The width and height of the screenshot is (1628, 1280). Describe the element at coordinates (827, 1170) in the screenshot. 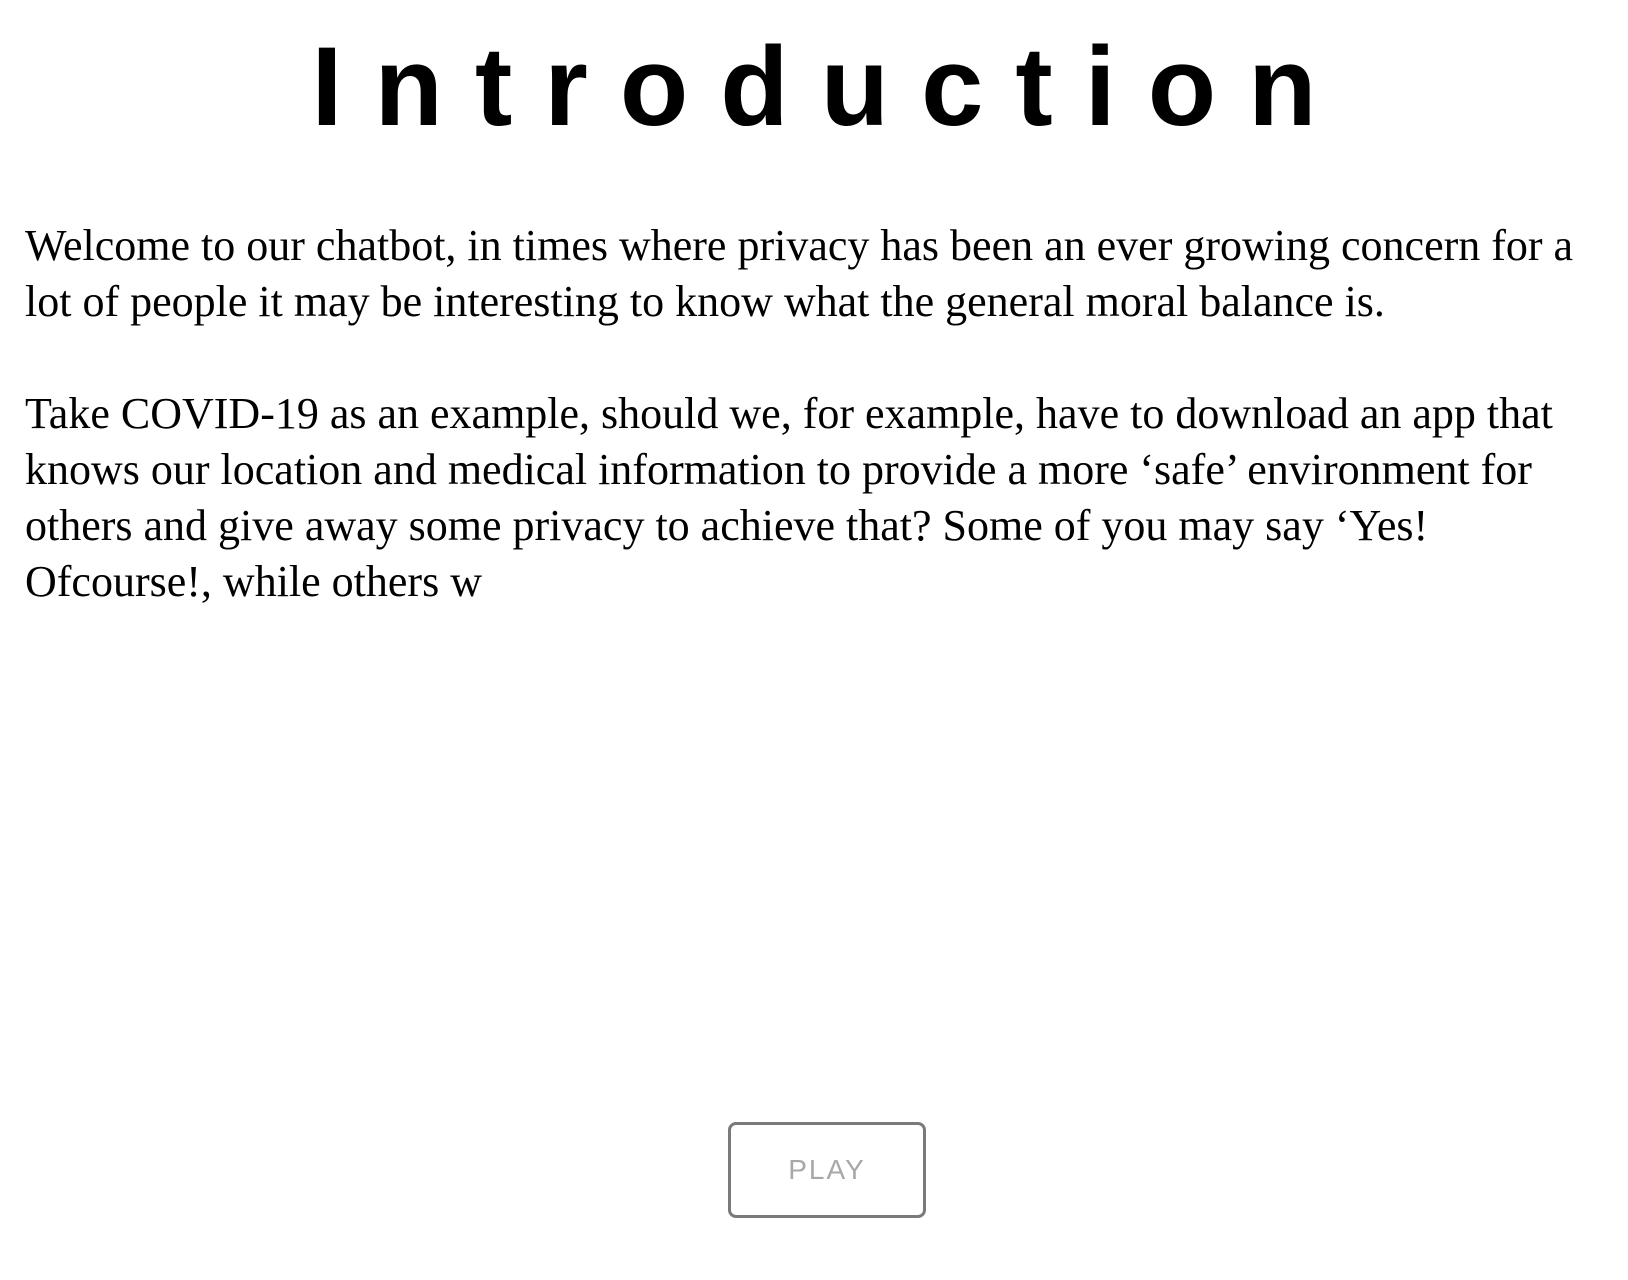

I see `play-button: PLAY` at that location.